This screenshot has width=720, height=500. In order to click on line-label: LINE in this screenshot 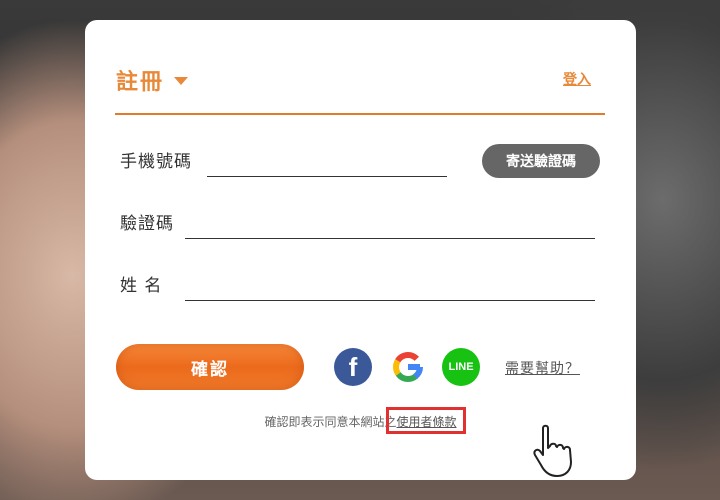, I will do `click(461, 367)`.